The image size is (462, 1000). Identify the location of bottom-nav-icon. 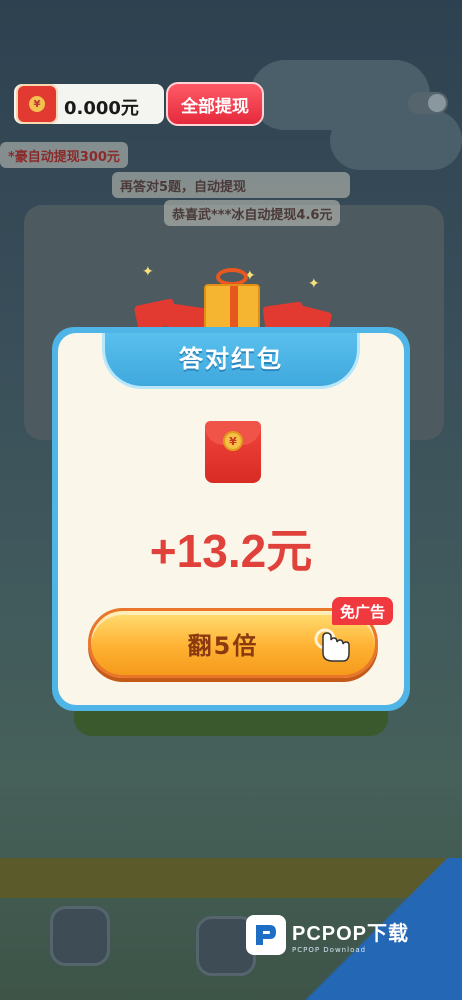
(80, 936).